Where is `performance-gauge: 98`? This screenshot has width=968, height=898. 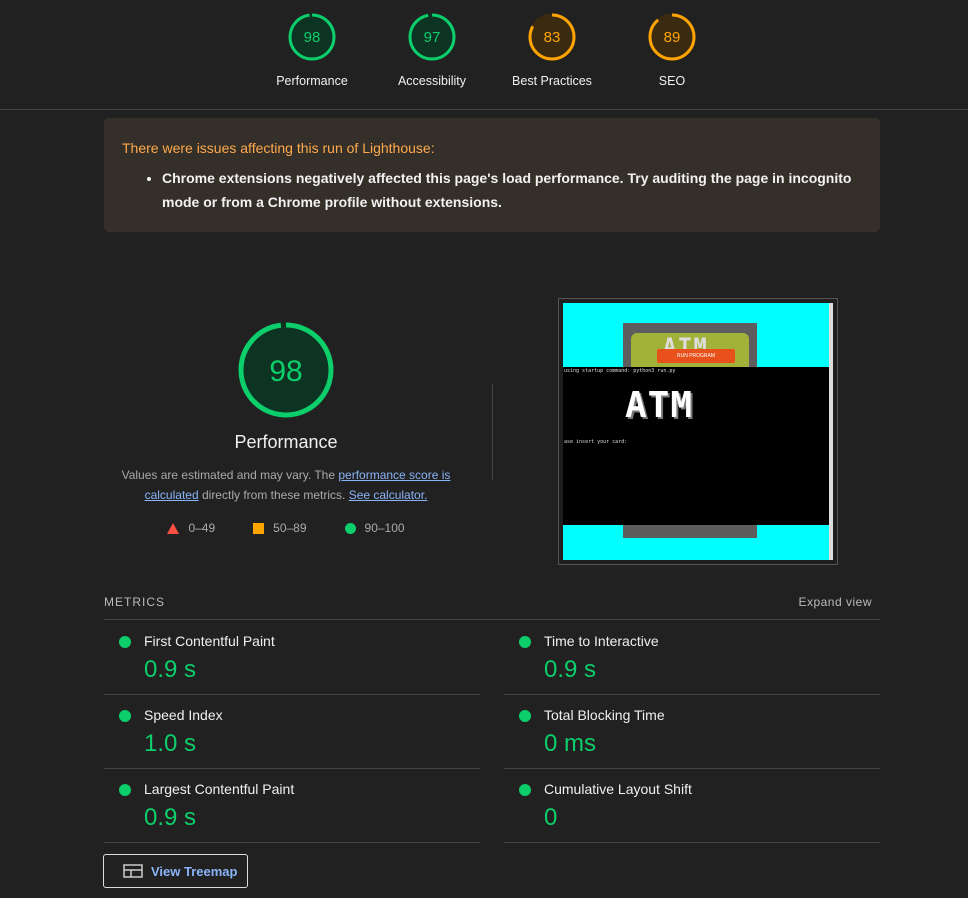
performance-gauge: 98 is located at coordinates (286, 370).